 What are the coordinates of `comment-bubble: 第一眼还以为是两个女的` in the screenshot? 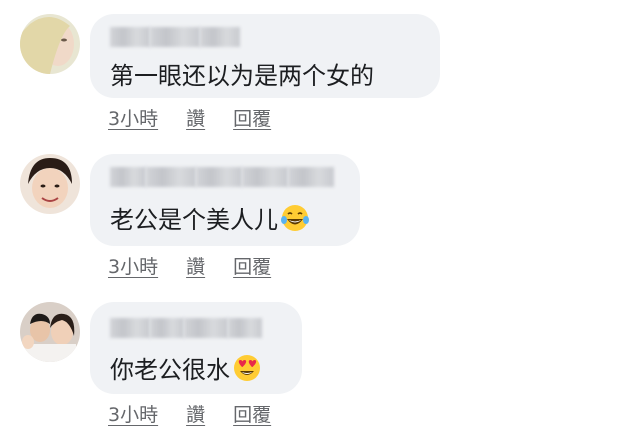 It's located at (265, 56).